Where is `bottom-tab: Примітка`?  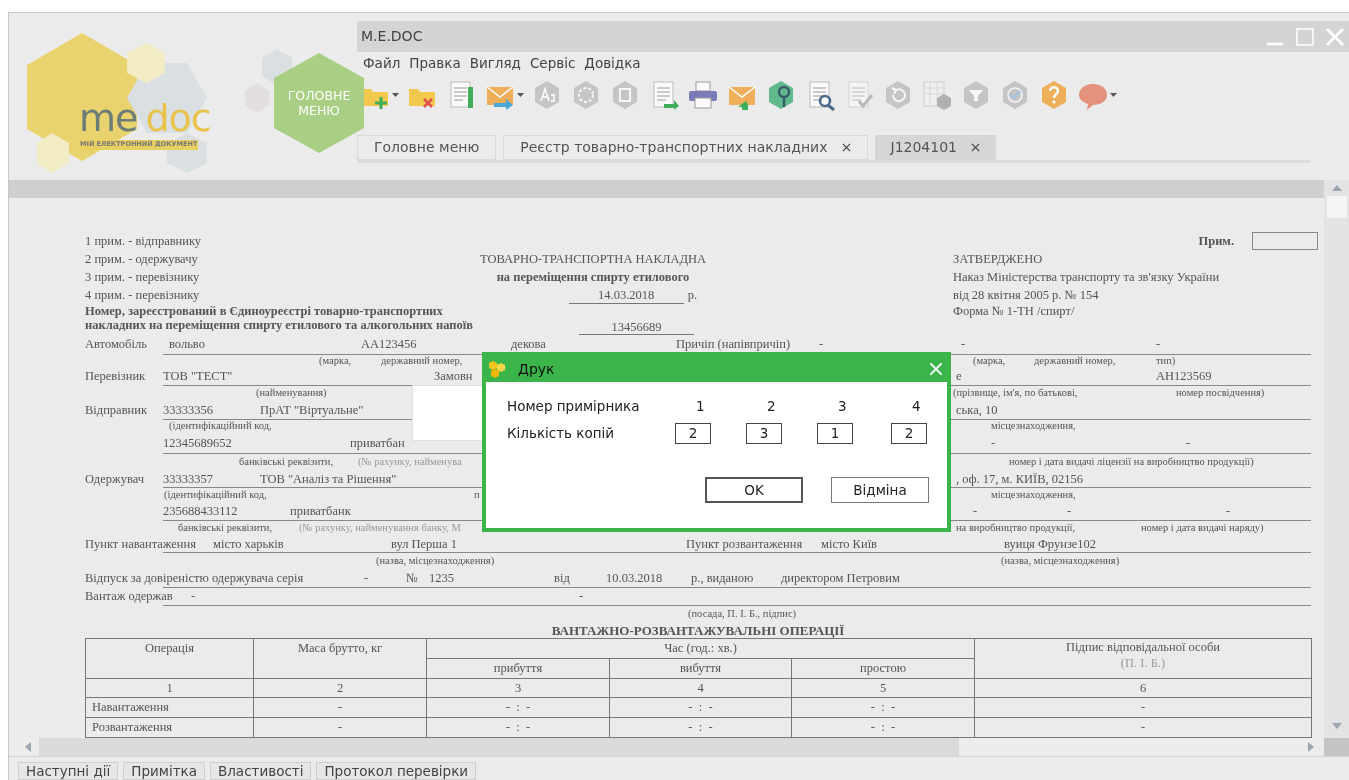
bottom-tab: Примітка is located at coordinates (164, 771).